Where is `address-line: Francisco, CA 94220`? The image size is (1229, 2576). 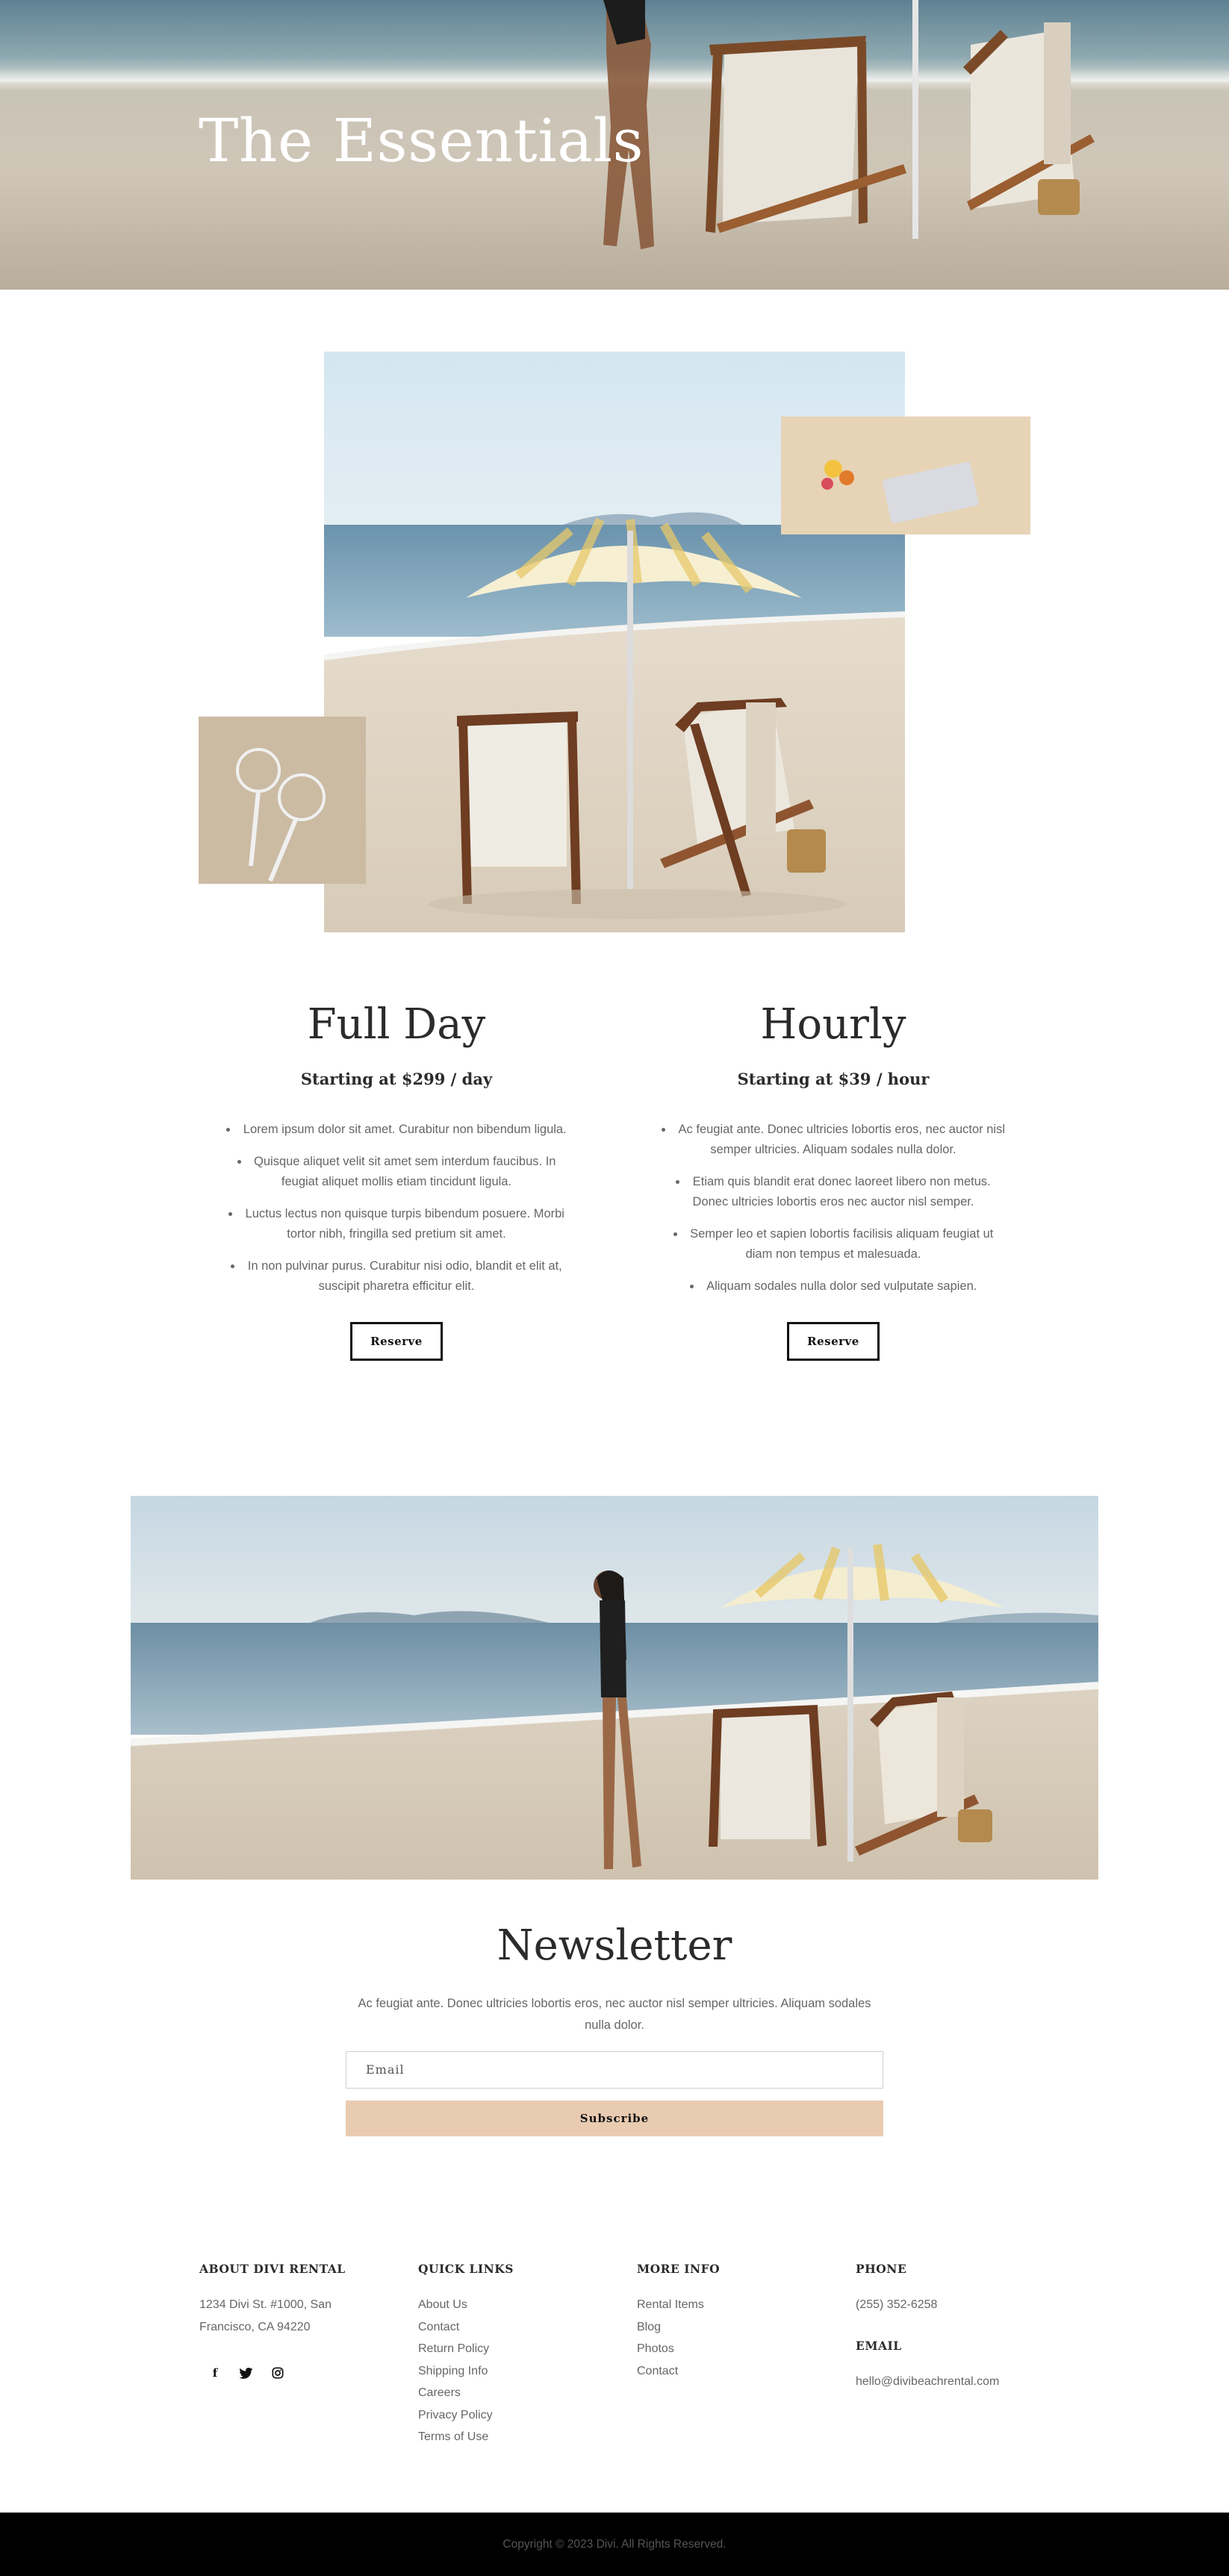
address-line: Francisco, CA 94220 is located at coordinates (255, 2326).